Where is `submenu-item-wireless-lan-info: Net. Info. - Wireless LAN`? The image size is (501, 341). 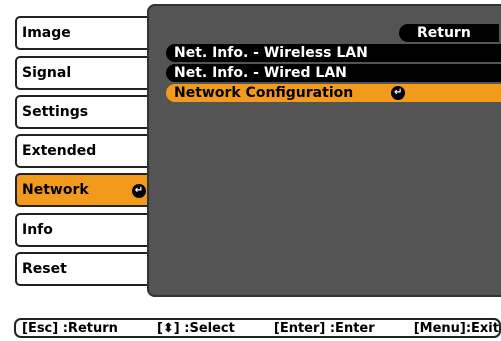
submenu-item-wireless-lan-info: Net. Info. - Wireless LAN is located at coordinates (333, 53).